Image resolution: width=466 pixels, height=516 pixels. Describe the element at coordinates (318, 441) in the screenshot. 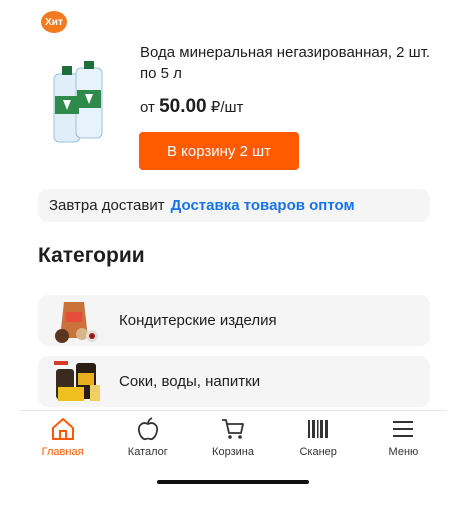

I see `tab-scanner: Сканер` at that location.